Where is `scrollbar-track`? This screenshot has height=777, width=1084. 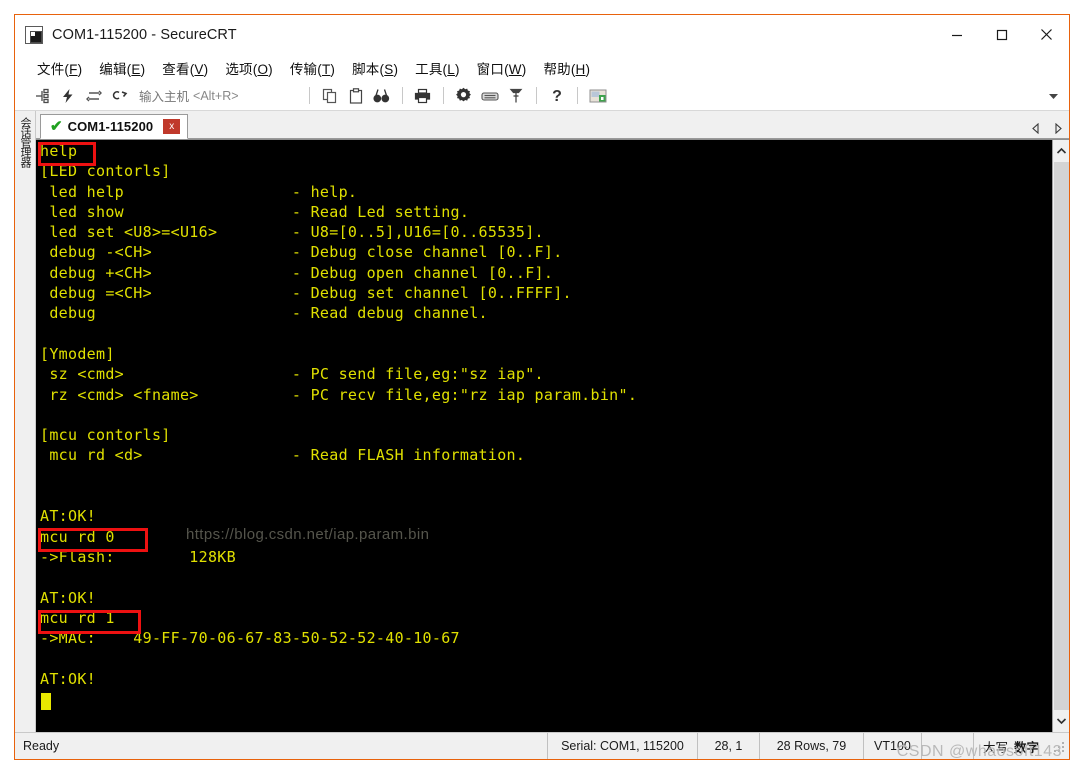 scrollbar-track is located at coordinates (1061, 436).